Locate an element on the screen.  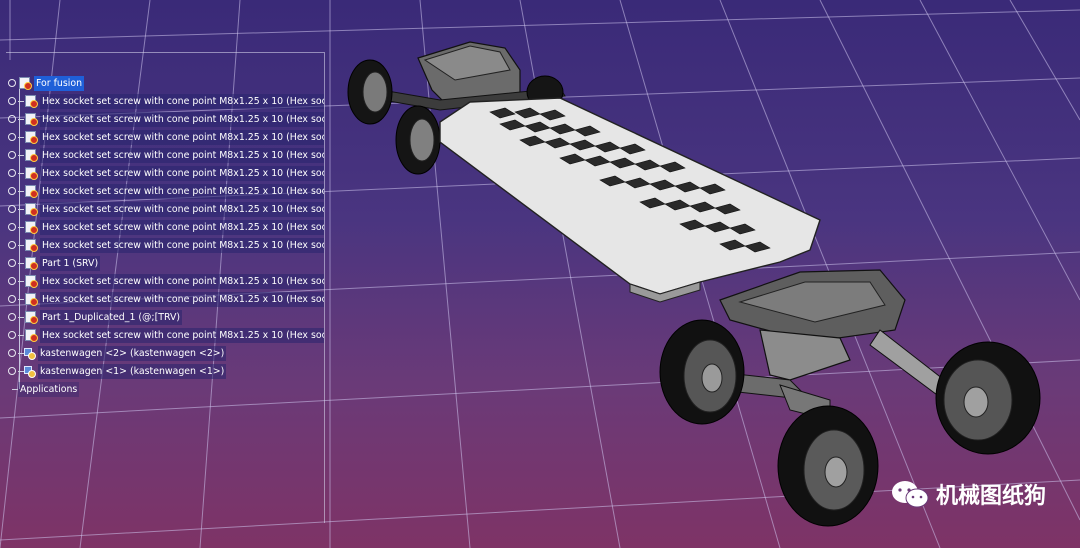
rear-left-wheel-front is located at coordinates (828, 466).